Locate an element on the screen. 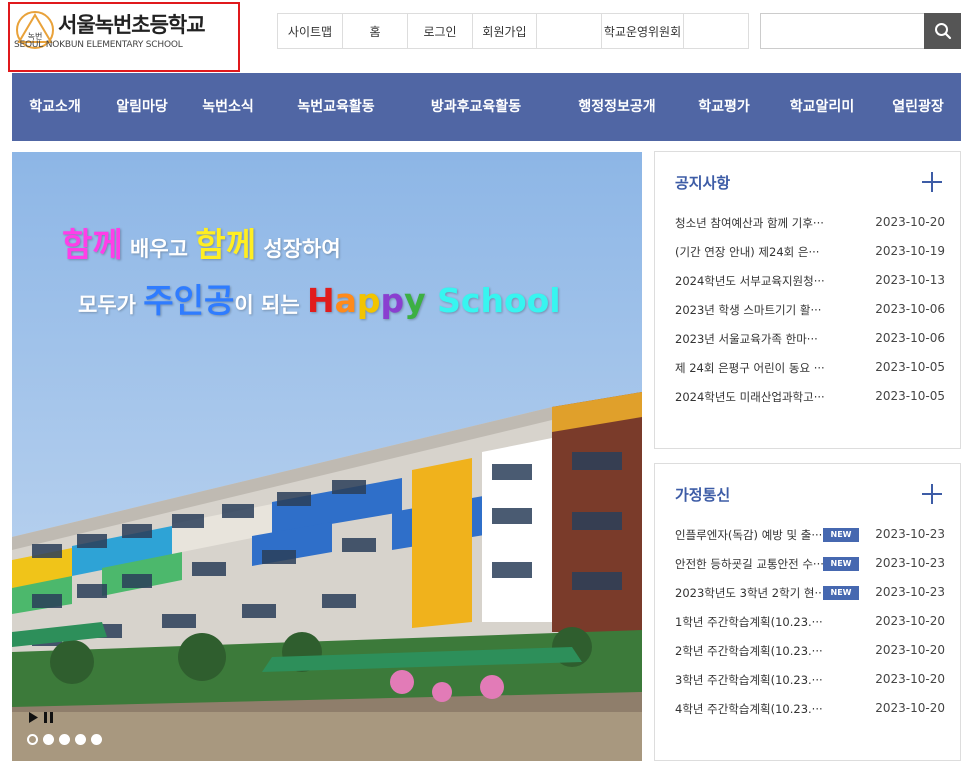 The width and height of the screenshot is (966, 768). post-title: 2024학년도 미래산업과학고··· is located at coordinates (750, 397).